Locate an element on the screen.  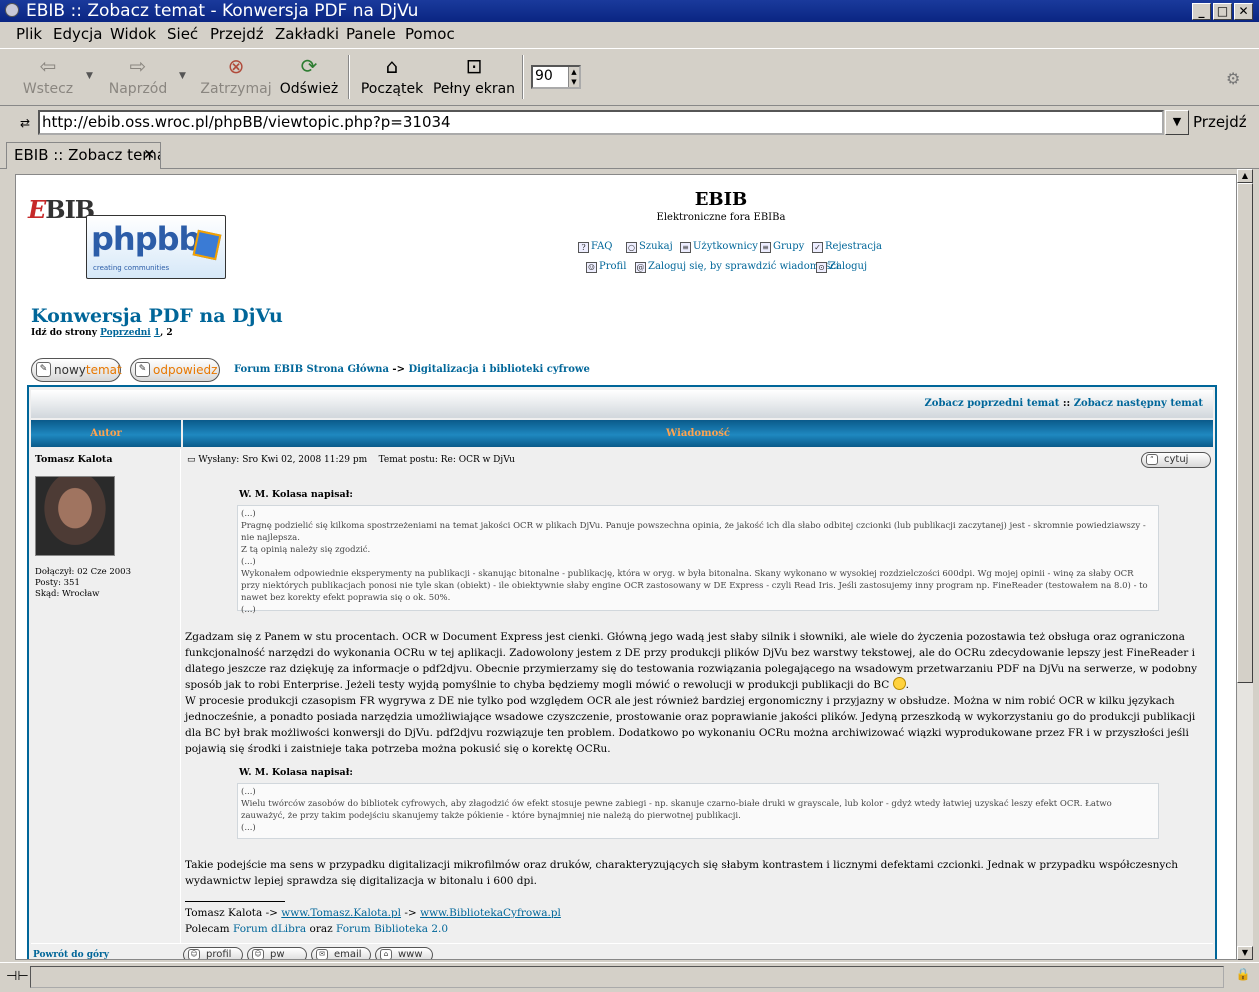
profile-button: ☺ profil is located at coordinates (213, 953).